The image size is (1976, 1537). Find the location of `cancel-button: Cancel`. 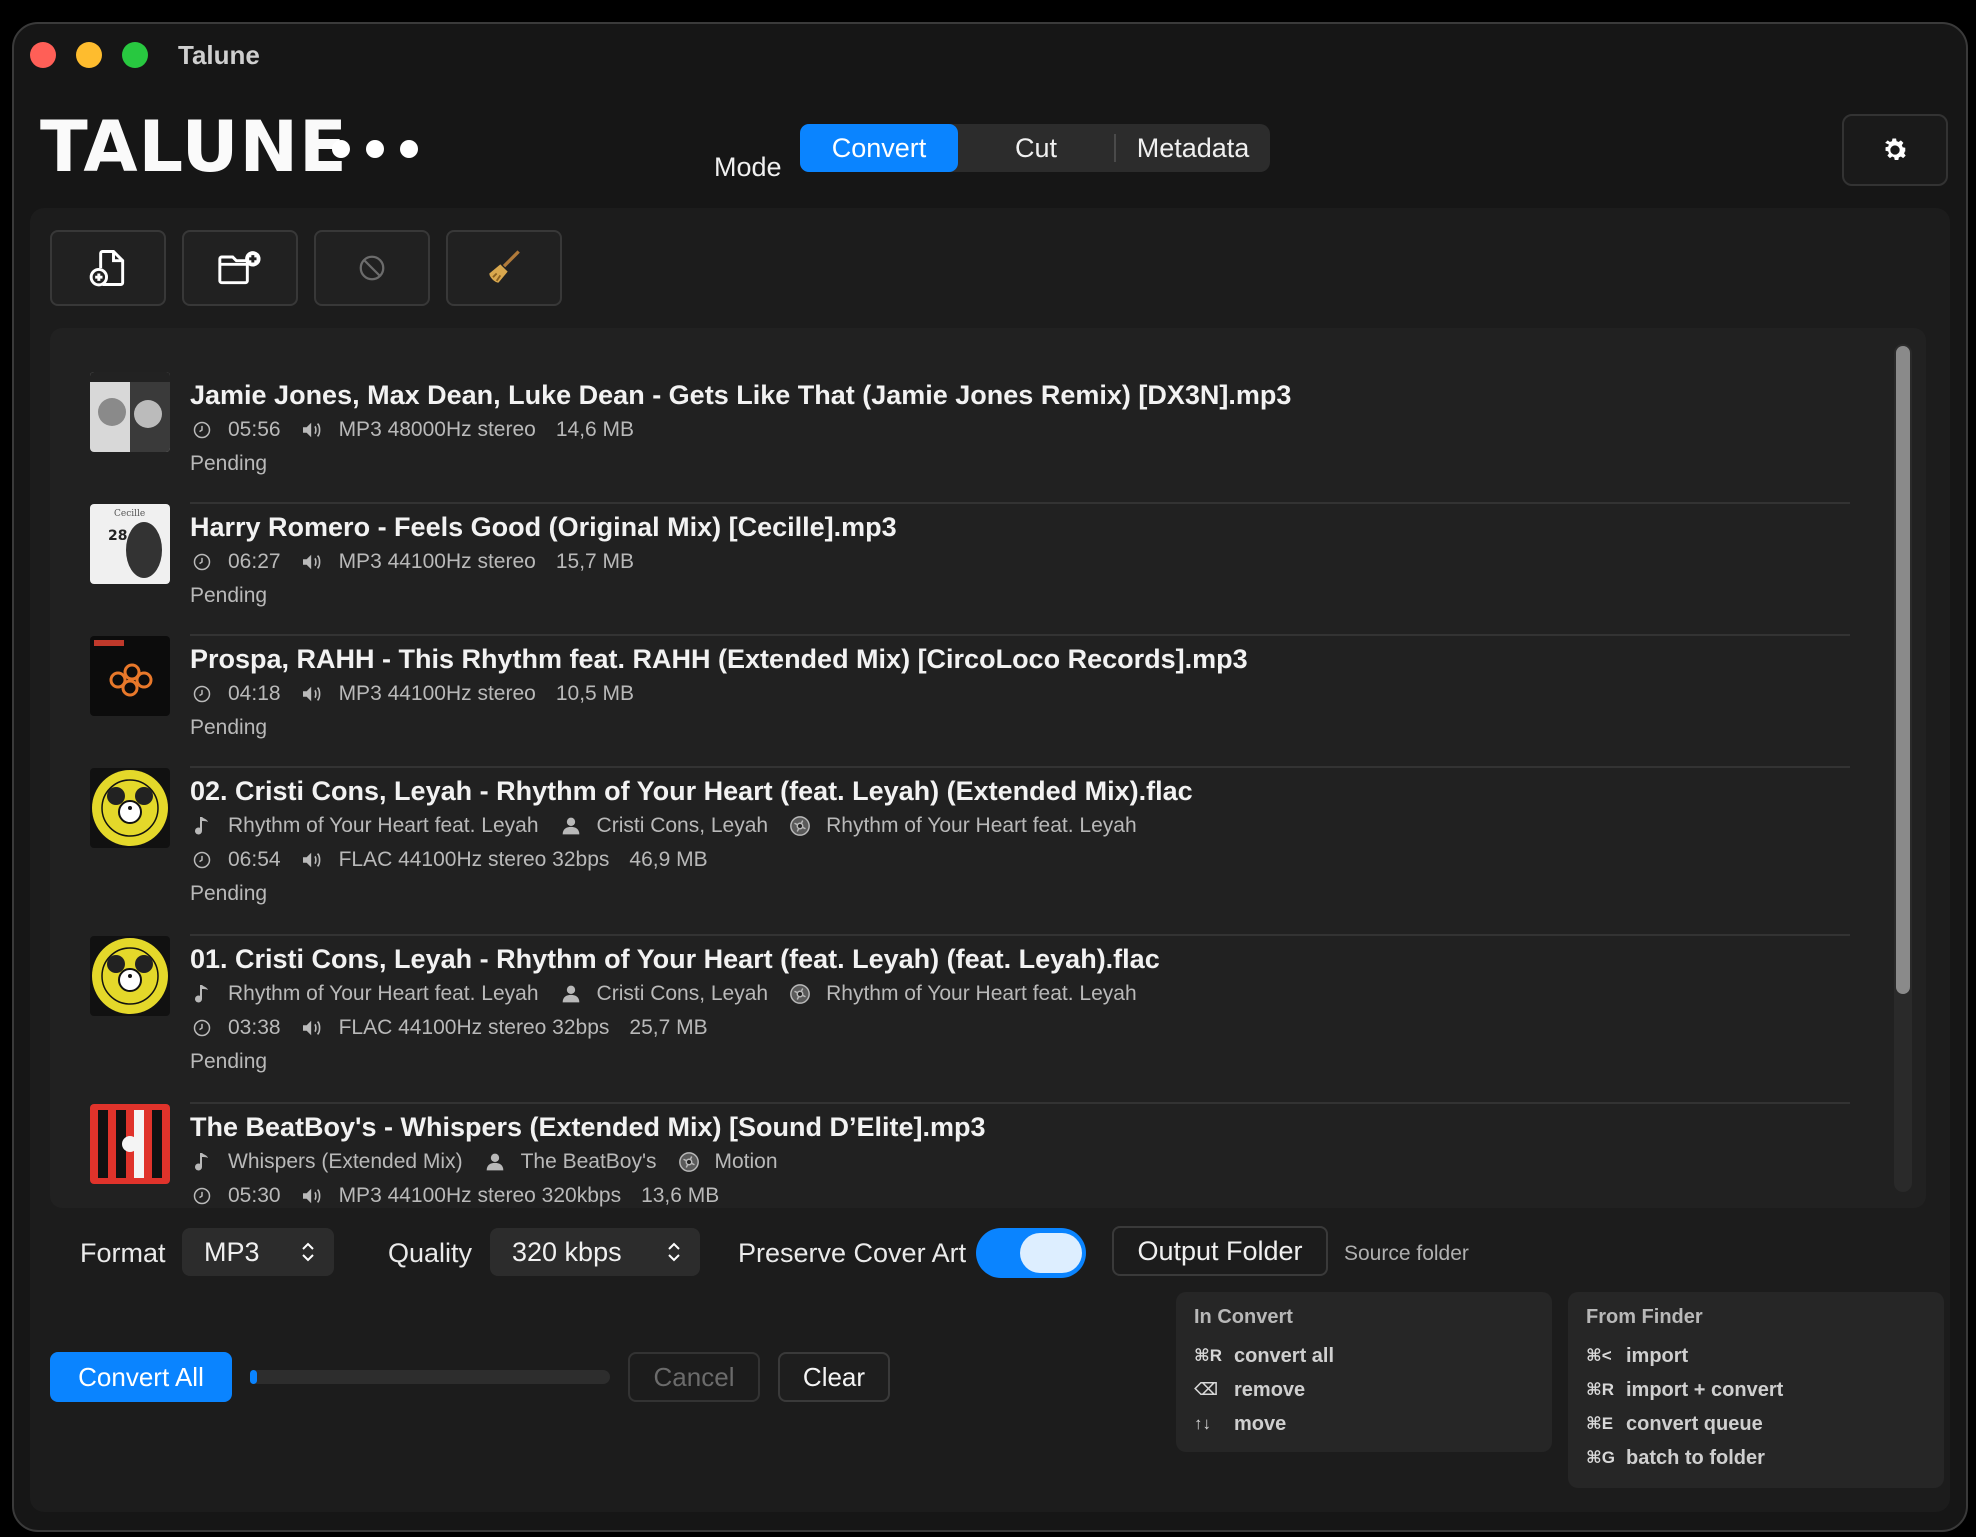

cancel-button: Cancel is located at coordinates (694, 1377).